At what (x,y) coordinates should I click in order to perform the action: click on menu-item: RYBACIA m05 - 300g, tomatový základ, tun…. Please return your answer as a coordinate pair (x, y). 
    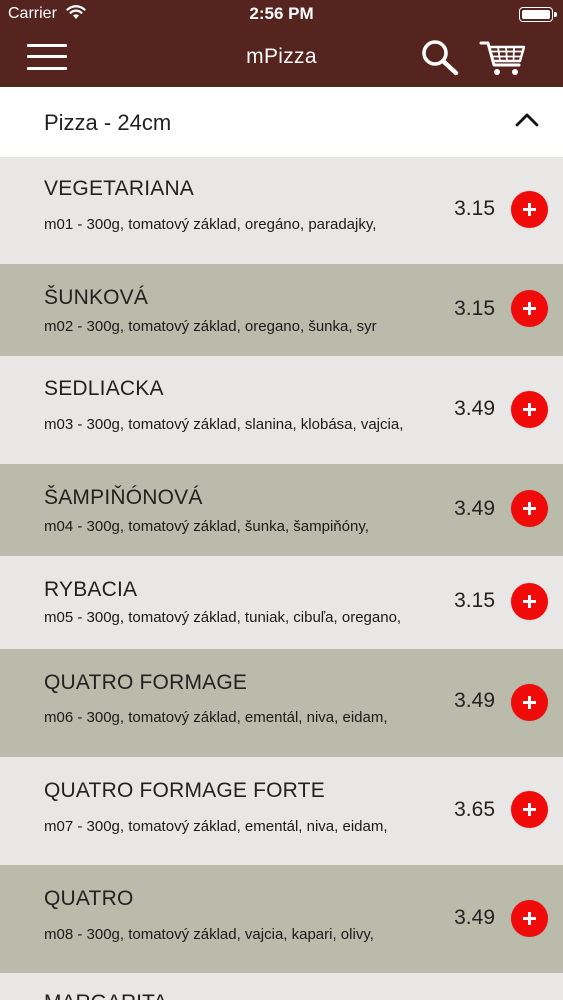
    Looking at the image, I should click on (281, 602).